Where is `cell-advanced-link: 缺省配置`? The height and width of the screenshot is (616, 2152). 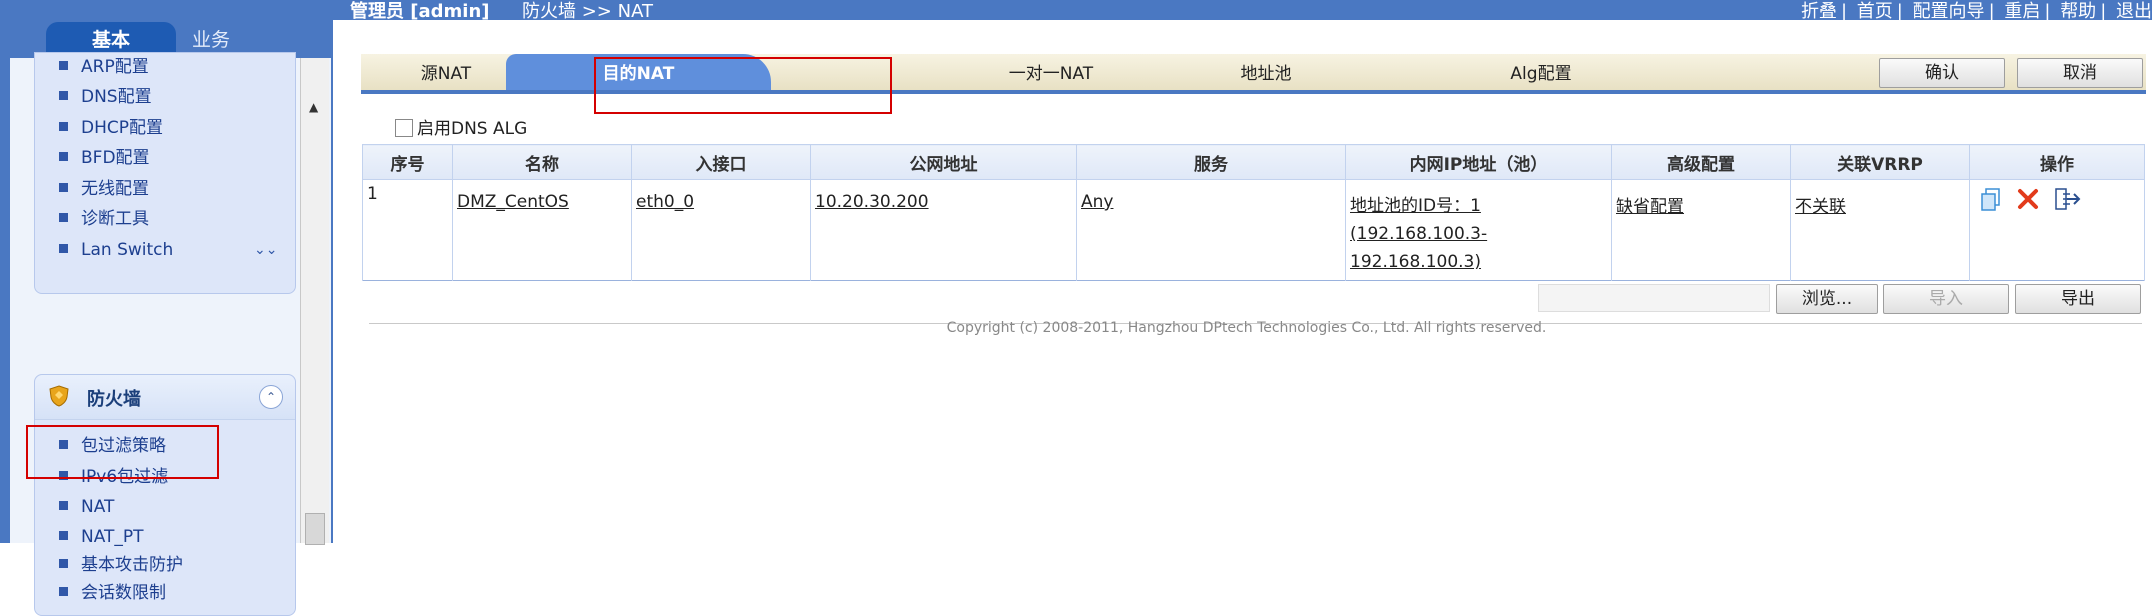 cell-advanced-link: 缺省配置 is located at coordinates (1650, 207).